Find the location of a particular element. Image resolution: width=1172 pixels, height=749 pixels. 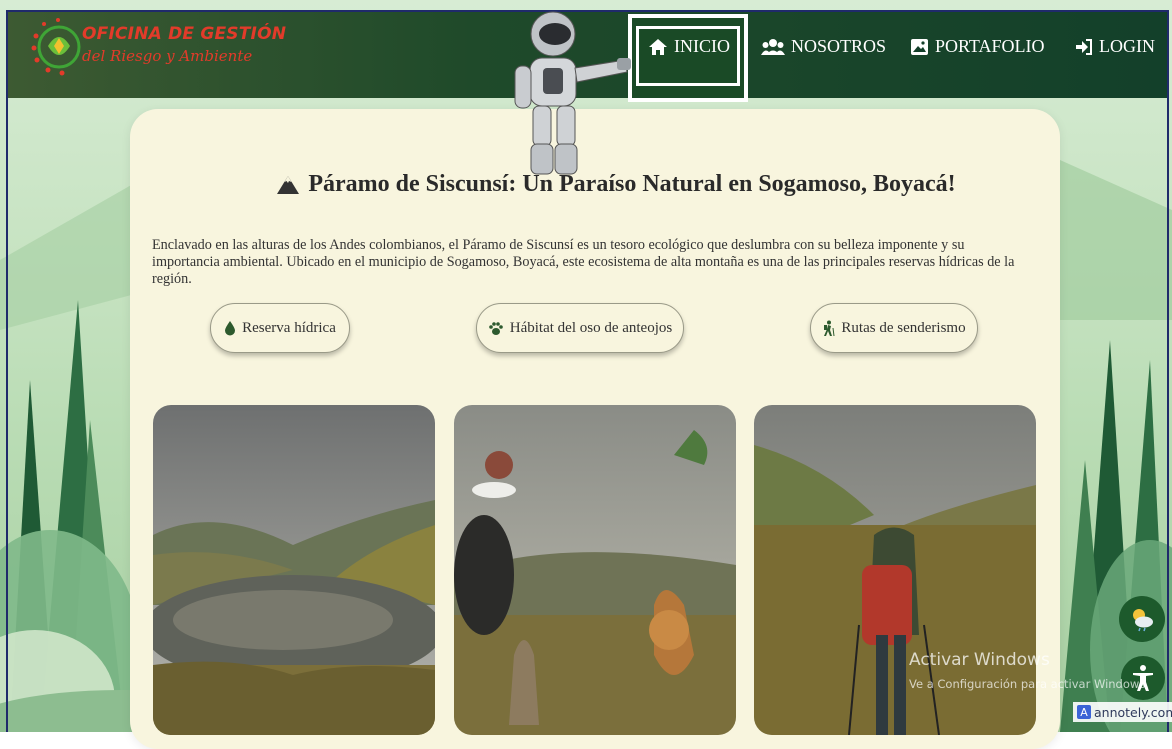

lagoon-photo is located at coordinates (294, 570).